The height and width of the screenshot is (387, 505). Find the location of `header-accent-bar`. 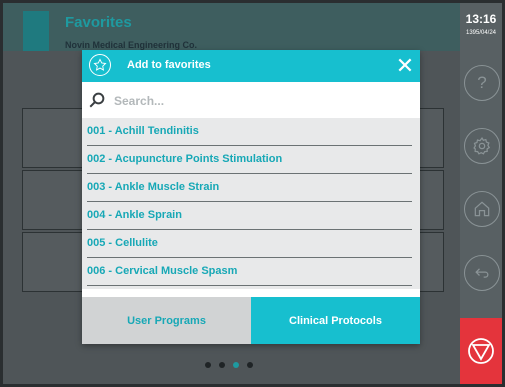

header-accent-bar is located at coordinates (36, 31).